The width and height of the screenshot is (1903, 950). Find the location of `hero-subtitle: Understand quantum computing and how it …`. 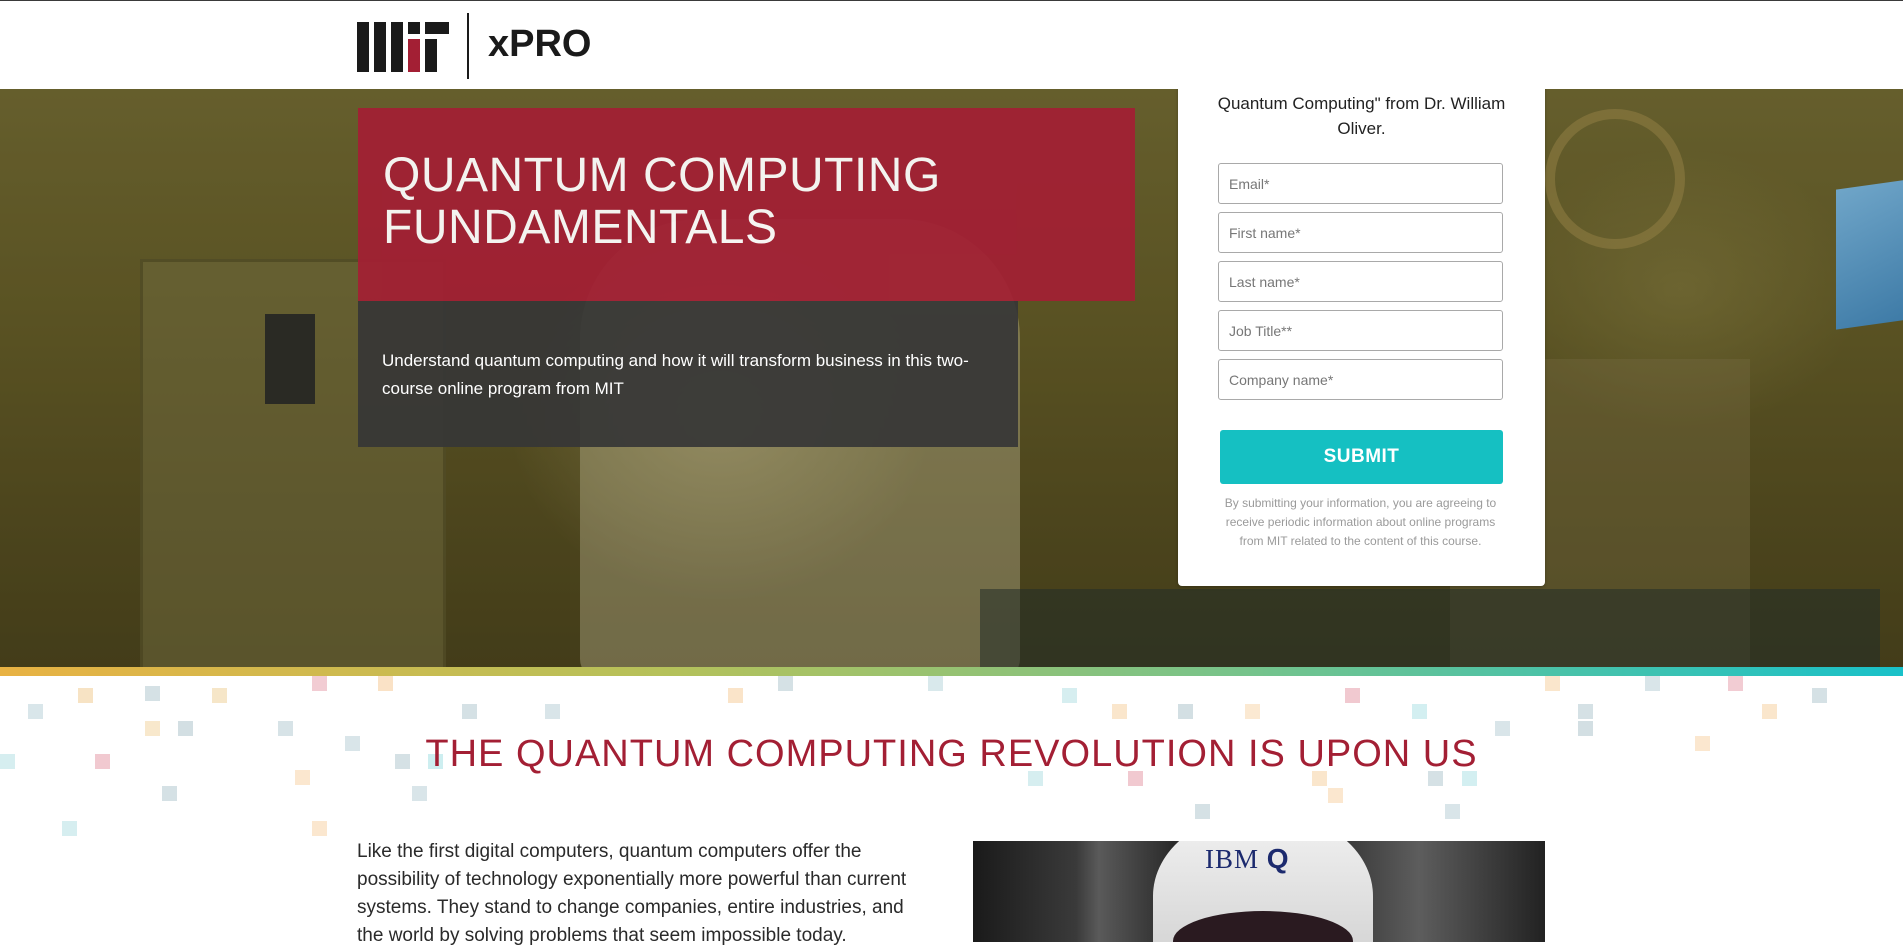

hero-subtitle: Understand quantum computing and how it … is located at coordinates (675, 374).